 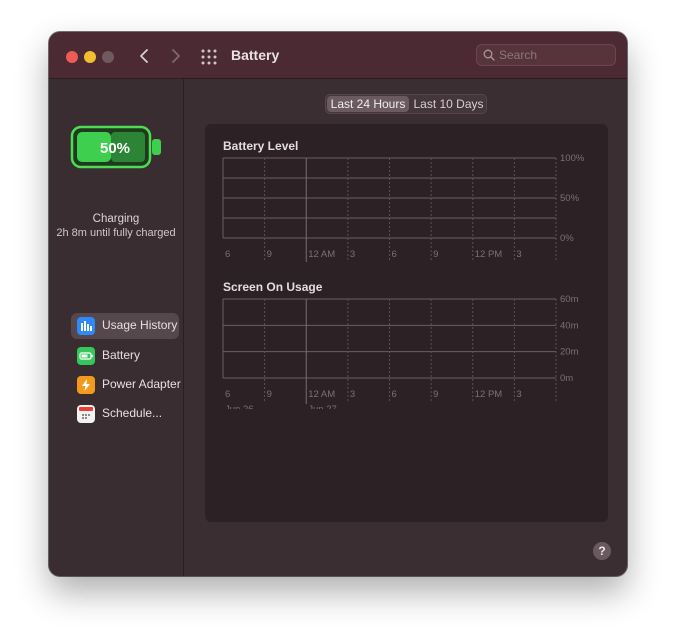 What do you see at coordinates (489, 55) in the screenshot?
I see `search-icon` at bounding box center [489, 55].